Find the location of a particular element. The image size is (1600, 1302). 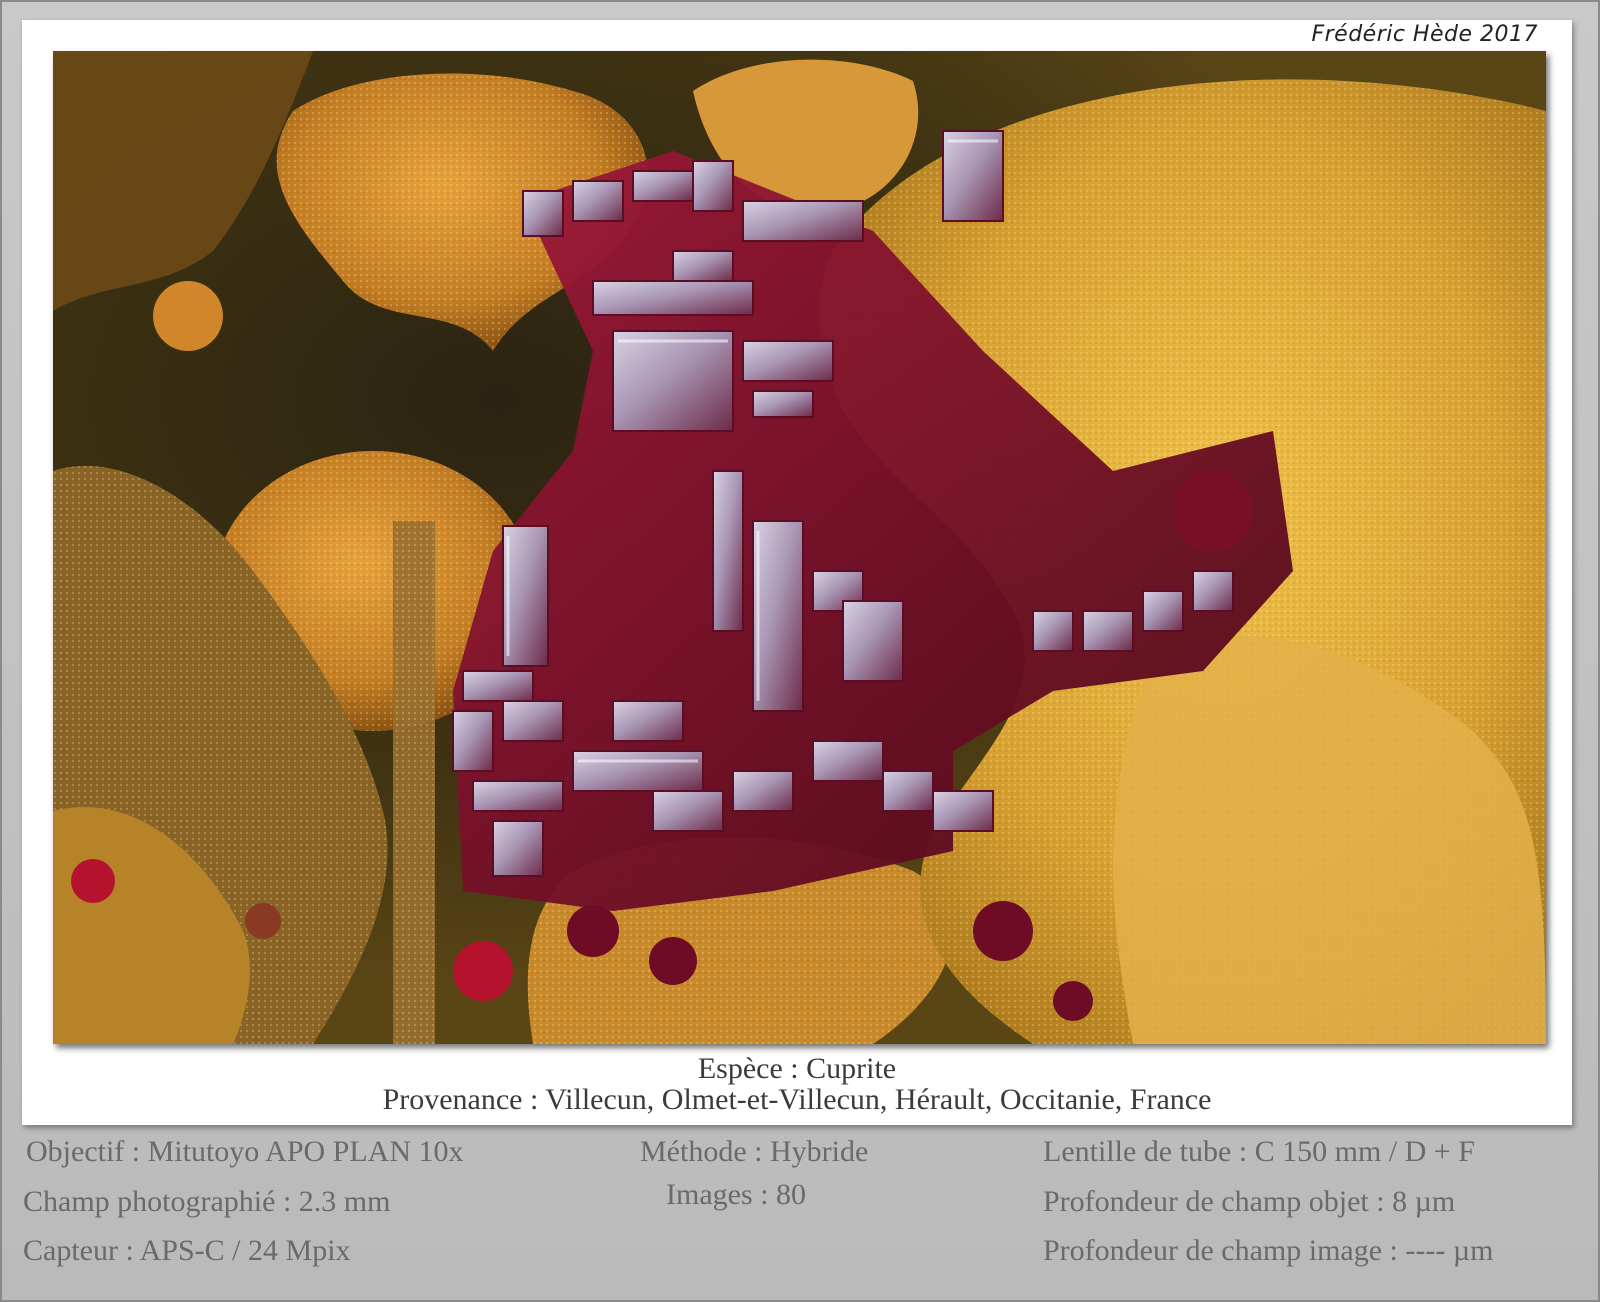

tube-lens-label: Lentille de tube : C 150 mm / D + F is located at coordinates (1259, 1151).